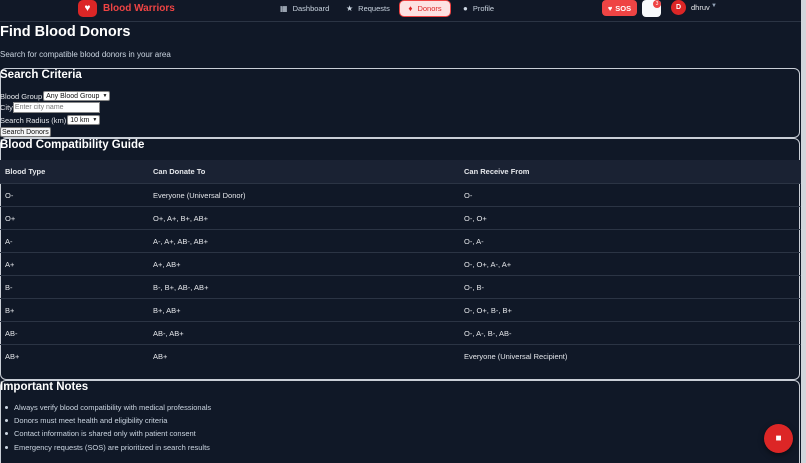  Describe the element at coordinates (179, 171) in the screenshot. I see `header-donate-to: Can Donate To` at that location.